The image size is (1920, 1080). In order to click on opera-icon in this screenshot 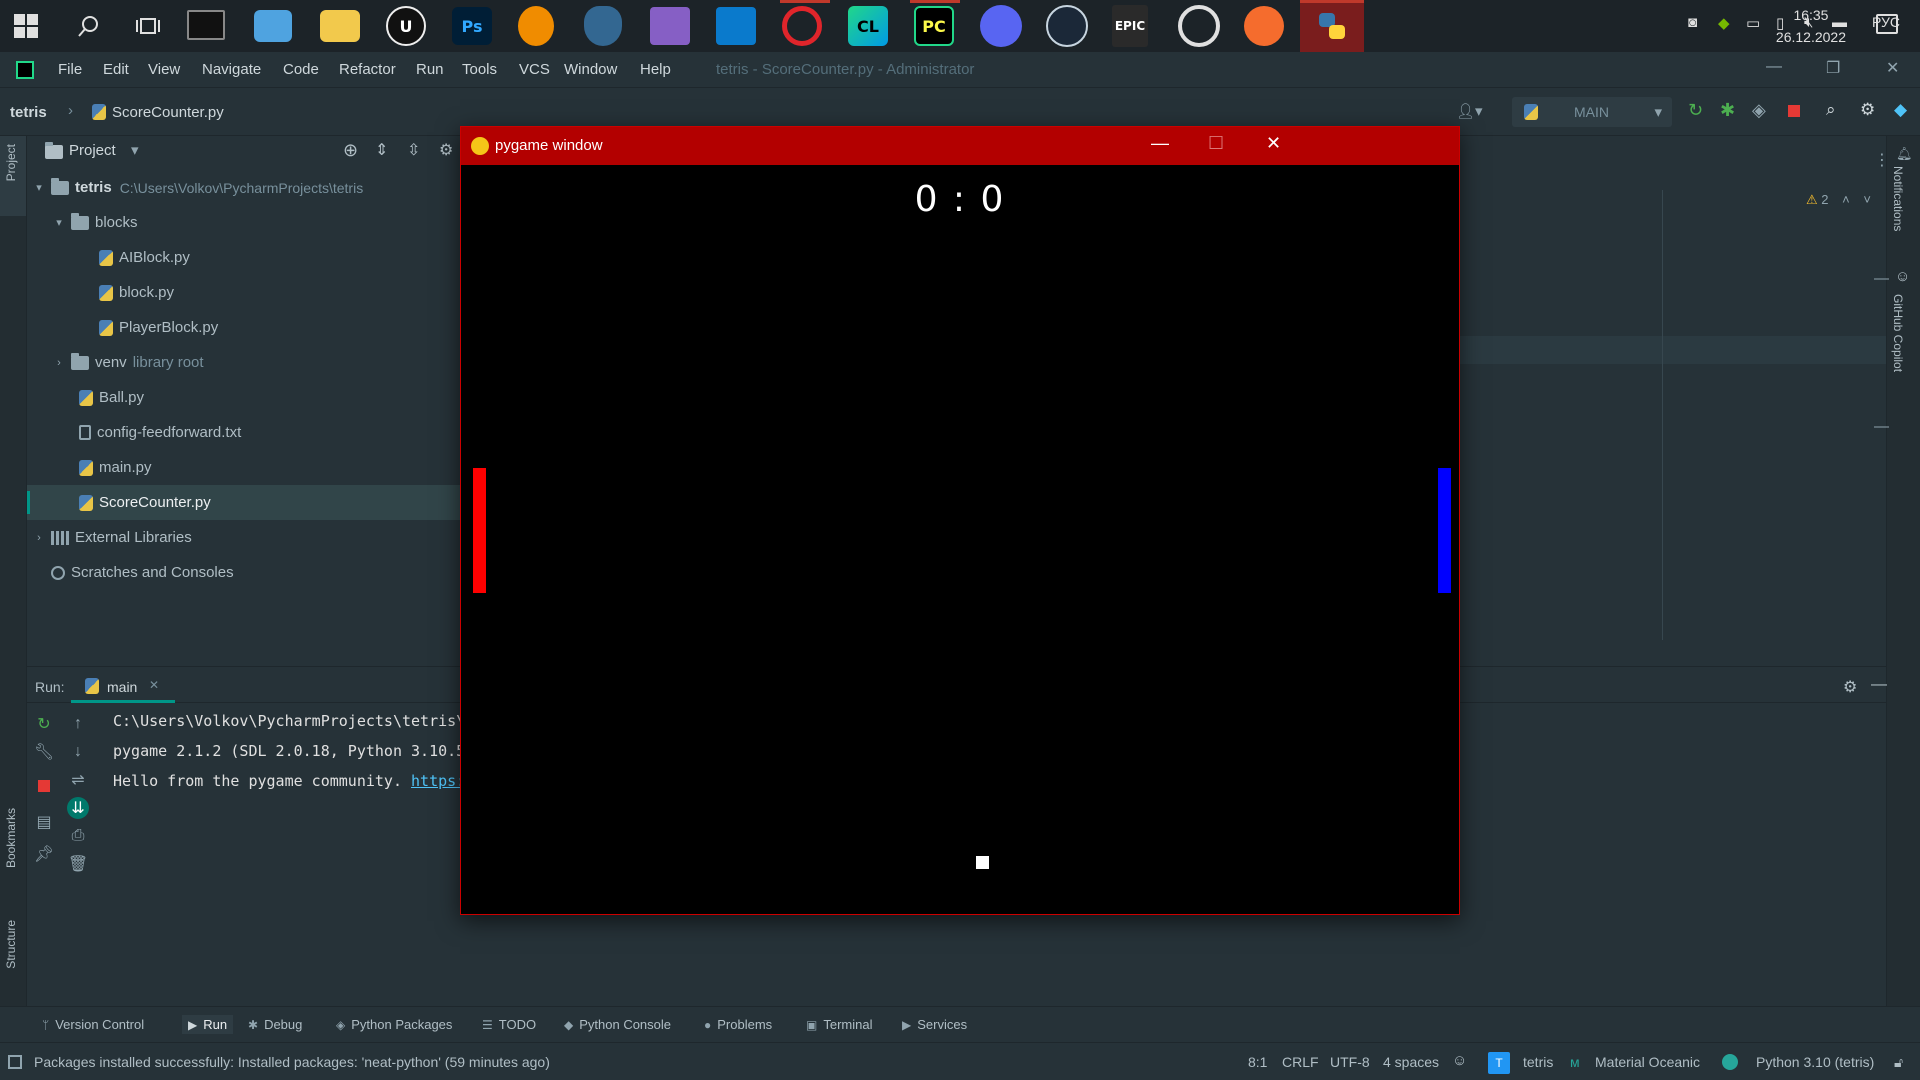, I will do `click(802, 26)`.